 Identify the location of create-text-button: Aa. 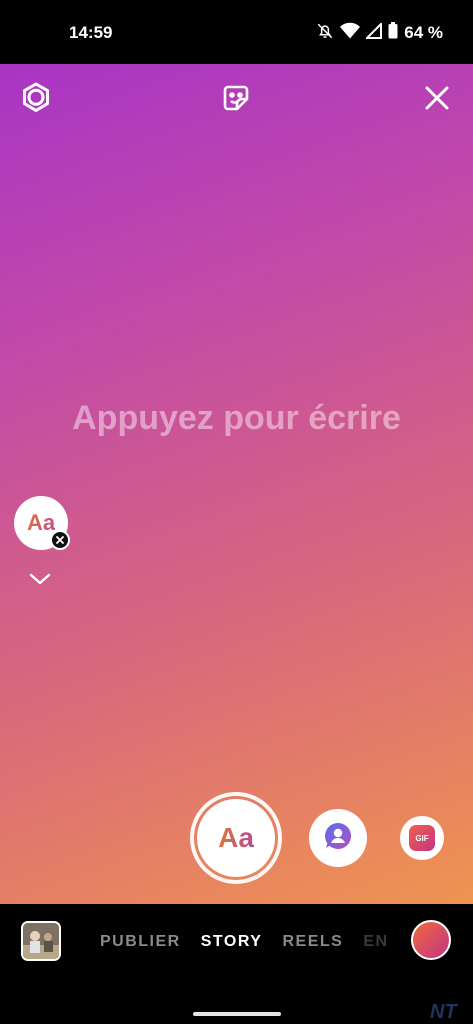
(236, 838).